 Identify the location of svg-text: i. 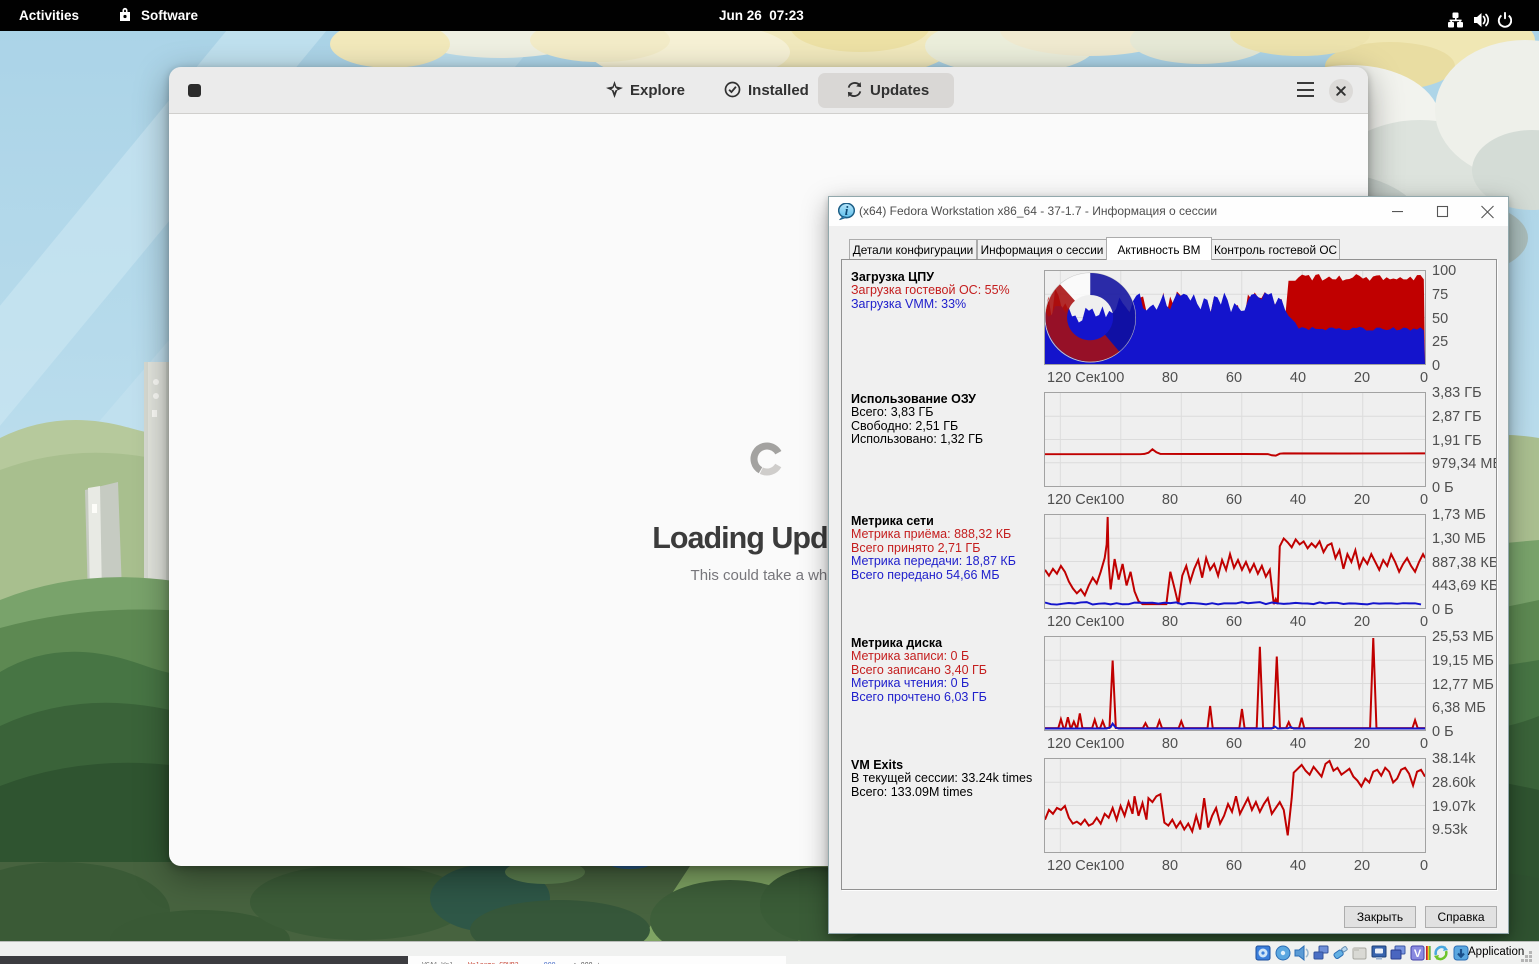
(847, 210).